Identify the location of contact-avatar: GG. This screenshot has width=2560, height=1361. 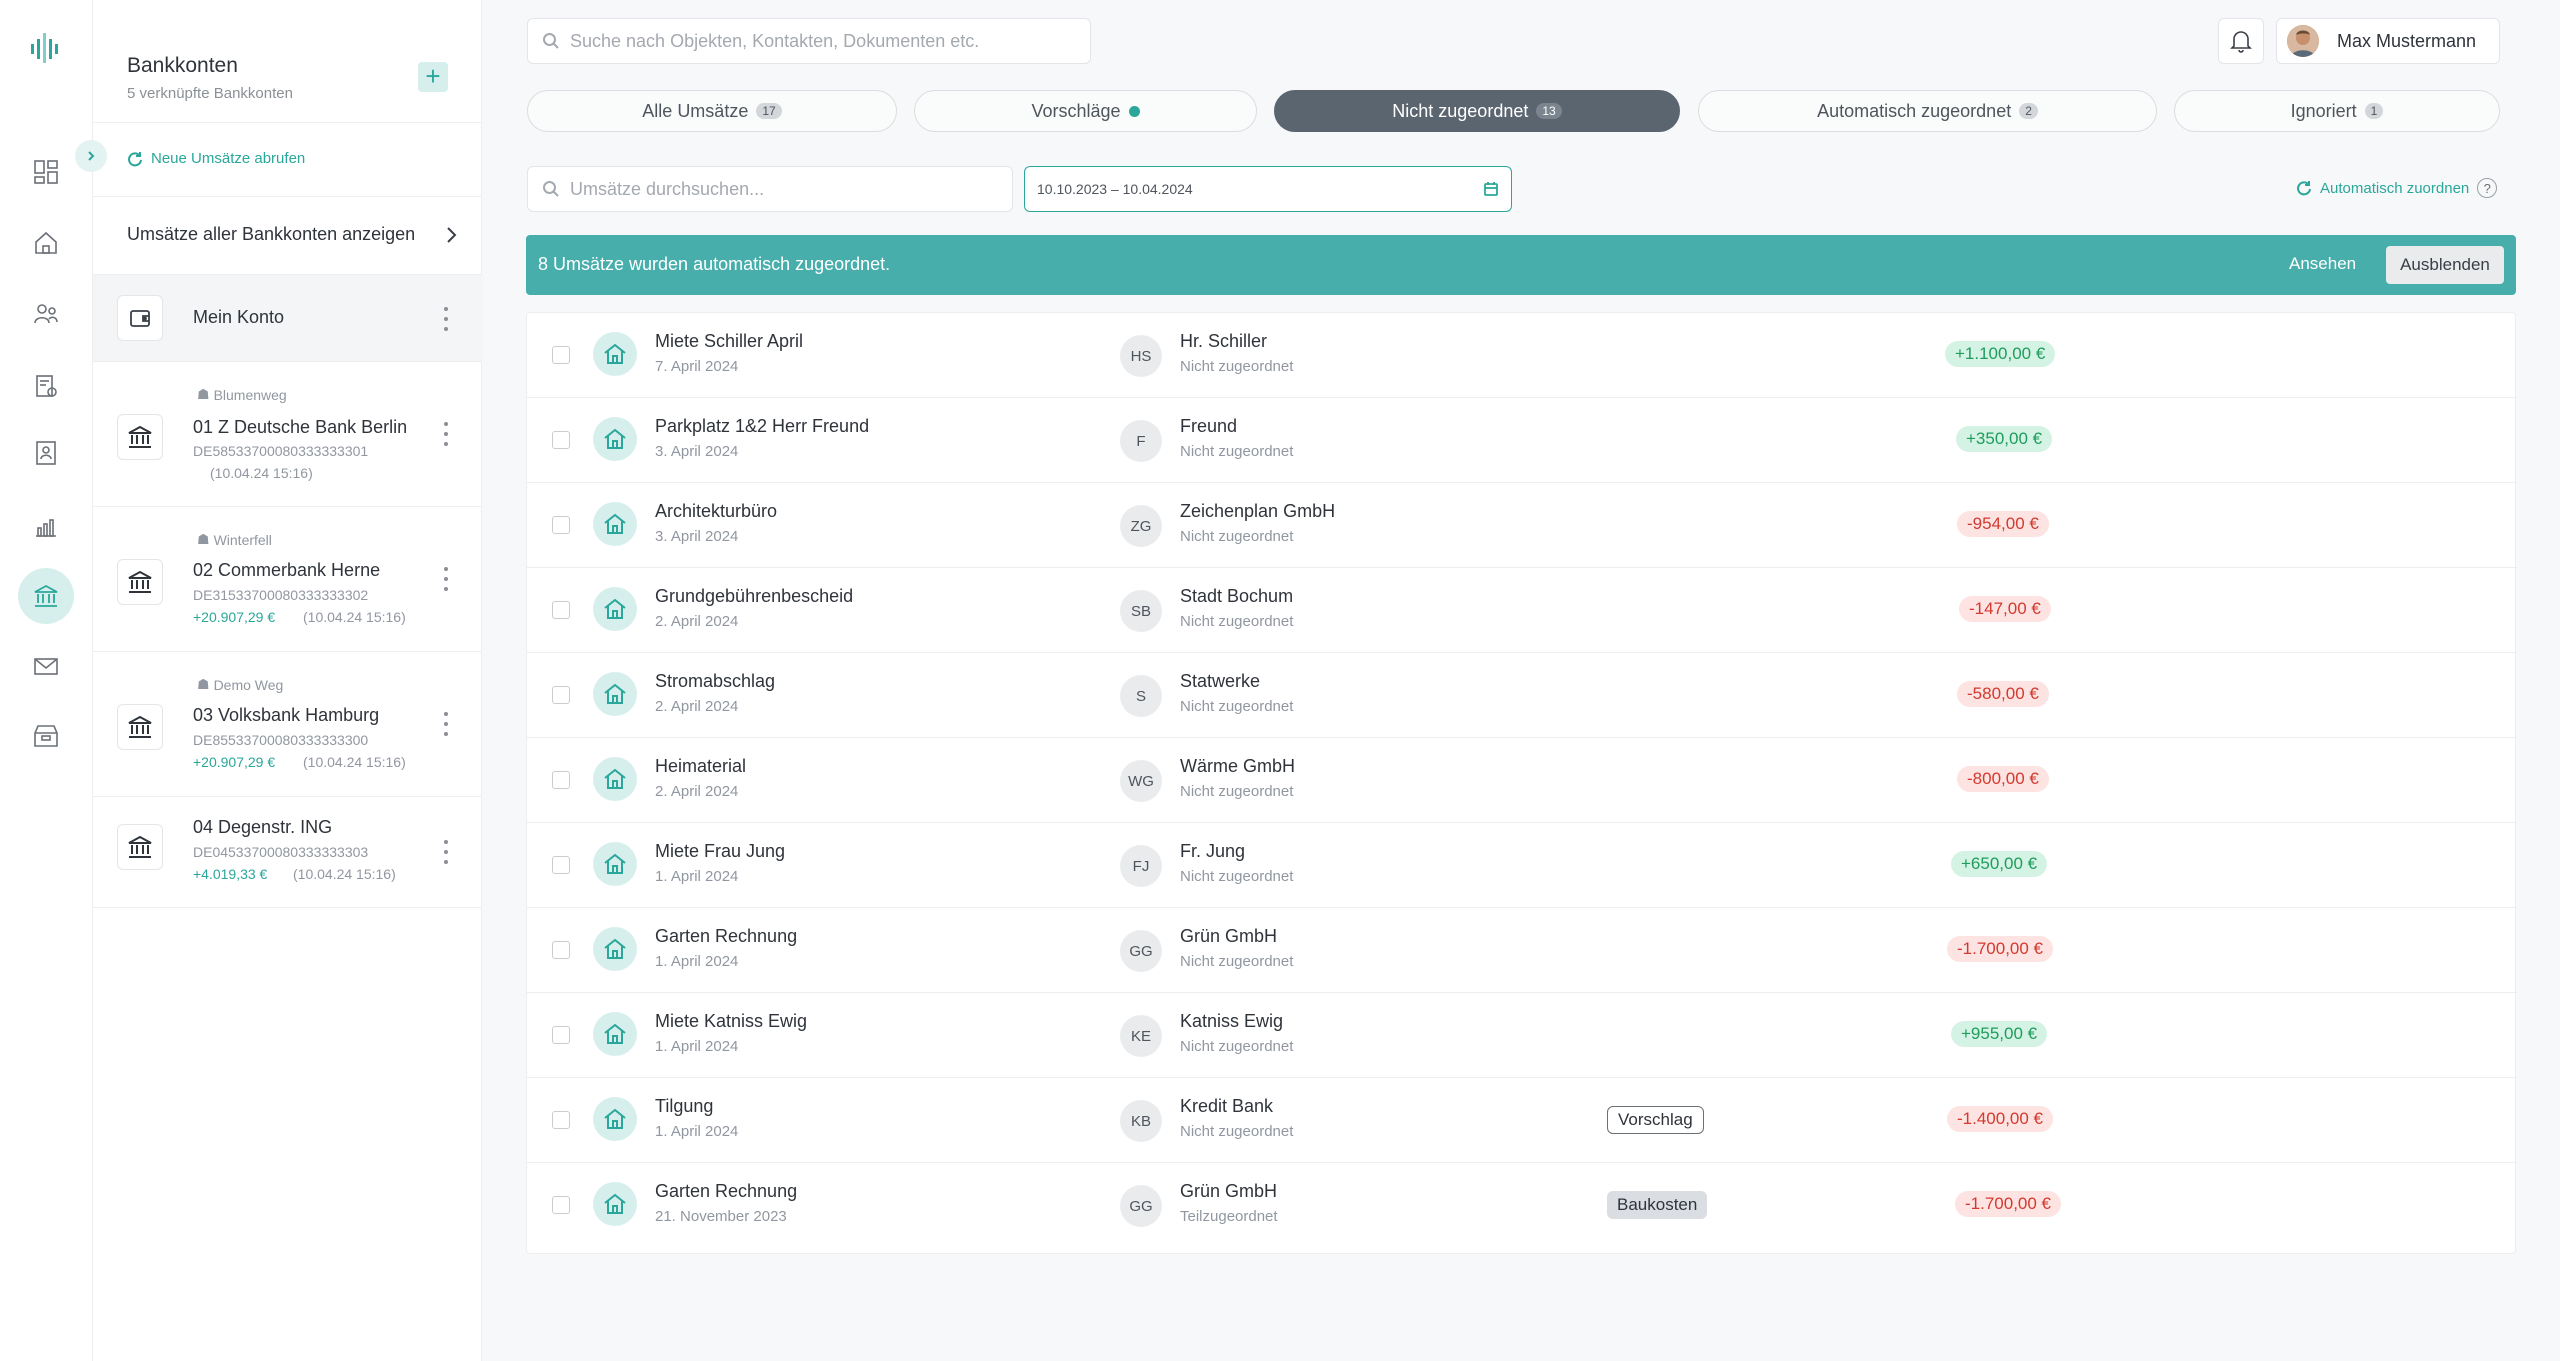
(1141, 951).